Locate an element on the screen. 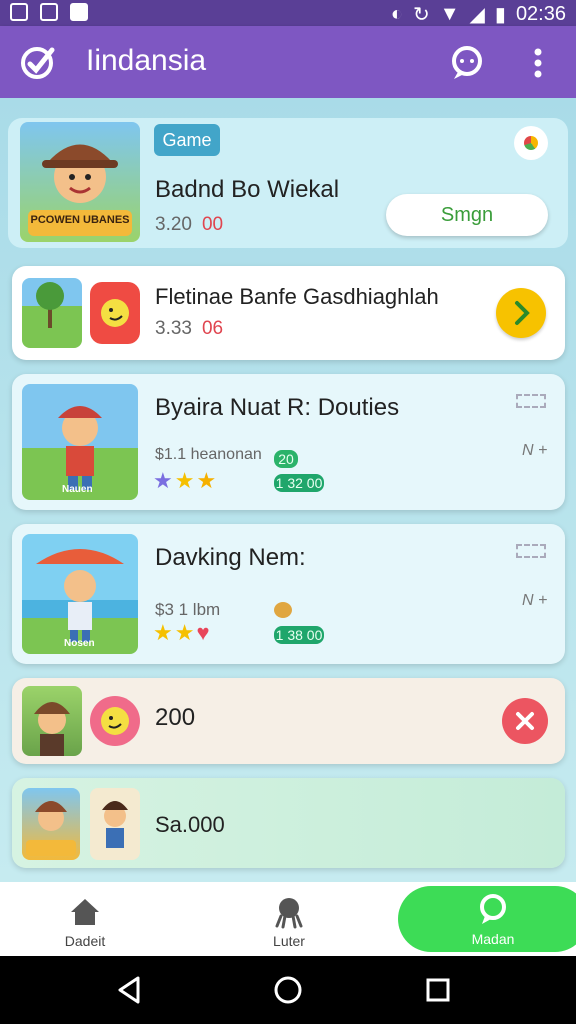 The width and height of the screenshot is (576, 1024). home-button-icon is located at coordinates (288, 990).